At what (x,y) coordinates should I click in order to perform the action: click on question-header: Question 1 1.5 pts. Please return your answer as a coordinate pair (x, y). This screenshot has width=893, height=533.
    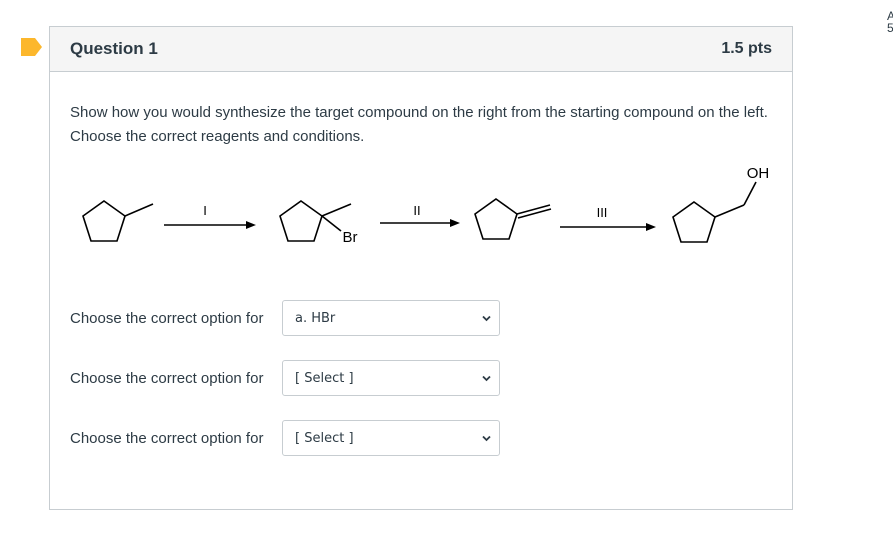
    Looking at the image, I should click on (421, 49).